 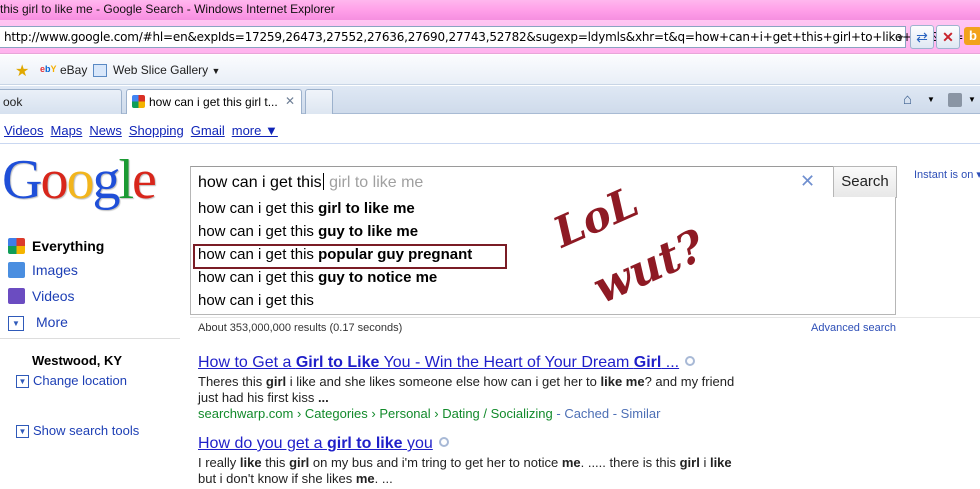 I want to click on sidebar-everything-label: Everything, so click(x=68, y=246).